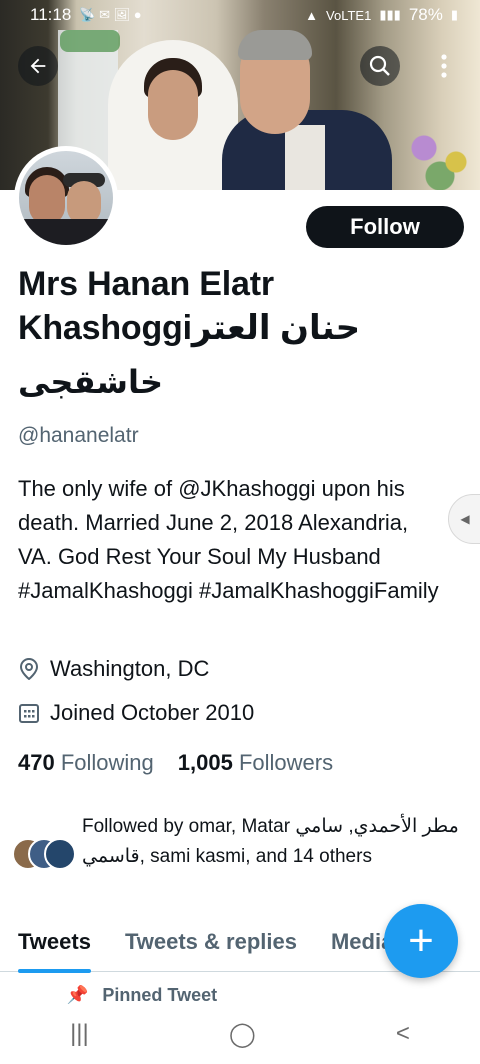  What do you see at coordinates (160, 994) in the screenshot?
I see `pinned-label: Pinned Tweet` at bounding box center [160, 994].